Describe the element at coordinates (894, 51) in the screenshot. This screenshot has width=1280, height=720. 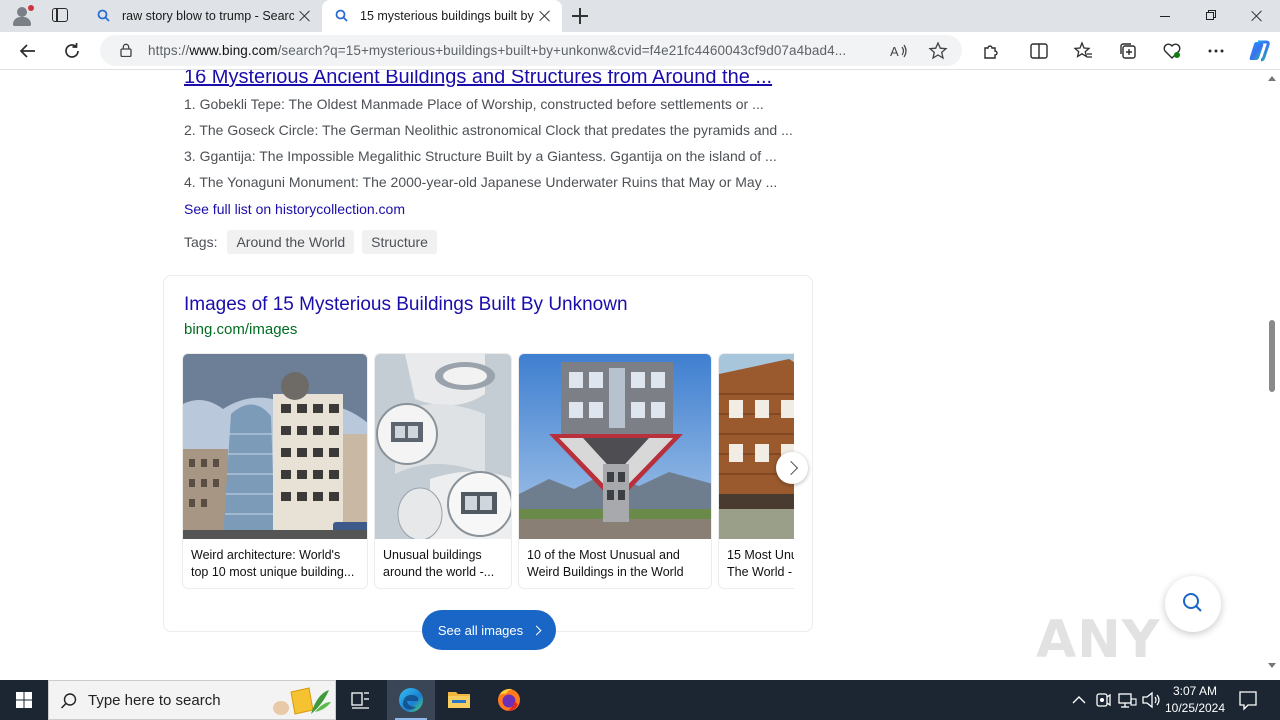
I see `svg-text: A` at that location.